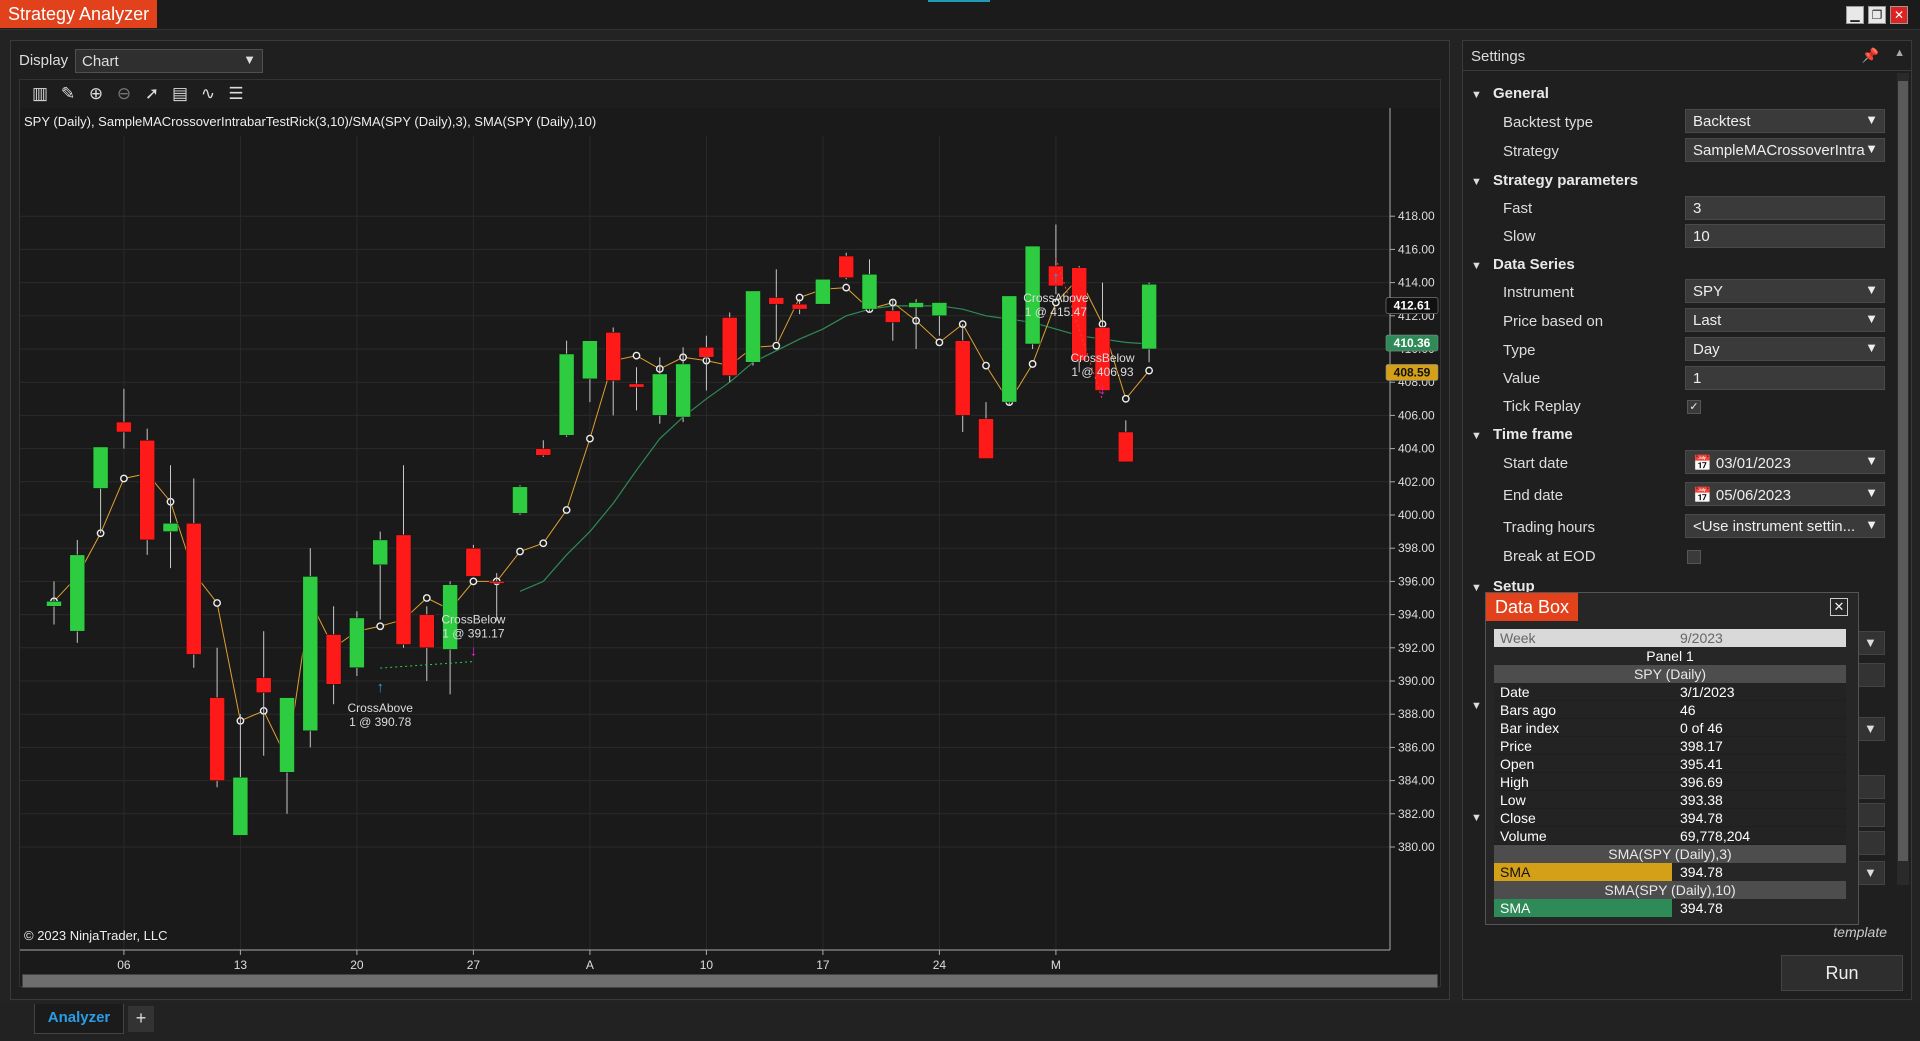 This screenshot has height=1041, width=1920. Describe the element at coordinates (1877, 15) in the screenshot. I see `restore-button: ❐` at that location.